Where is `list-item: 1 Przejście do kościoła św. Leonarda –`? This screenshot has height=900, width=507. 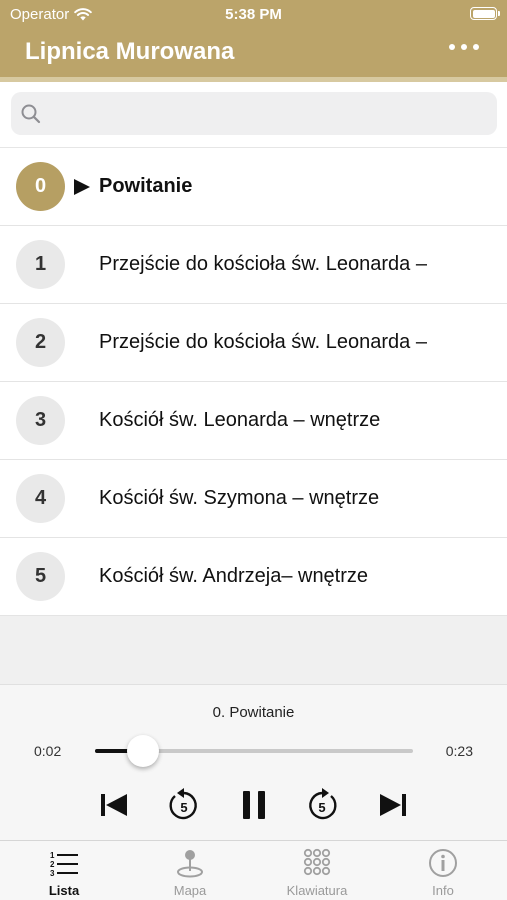 list-item: 1 Przejście do kościoła św. Leonarda – is located at coordinates (253, 265).